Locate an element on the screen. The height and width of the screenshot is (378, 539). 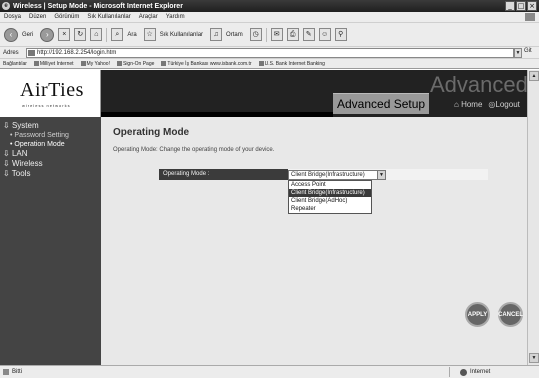
link-label: Türkiye İş Bankası www.isbank.com.tr is located at coordinates (209, 63).